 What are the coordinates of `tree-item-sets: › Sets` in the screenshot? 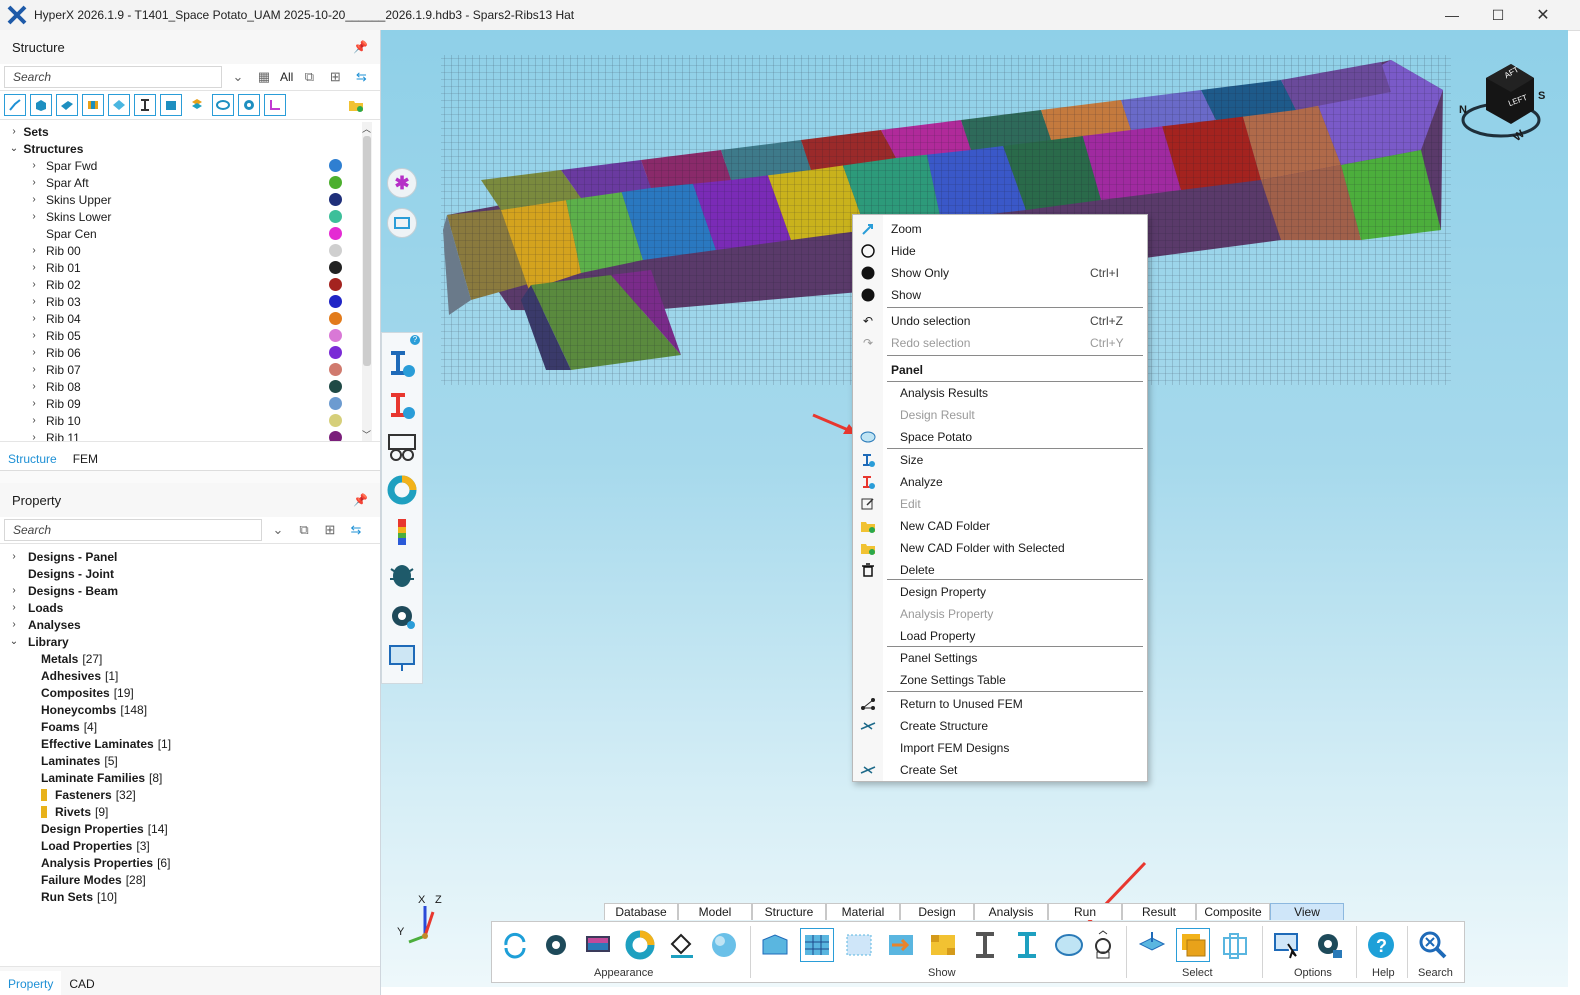 It's located at (190, 131).